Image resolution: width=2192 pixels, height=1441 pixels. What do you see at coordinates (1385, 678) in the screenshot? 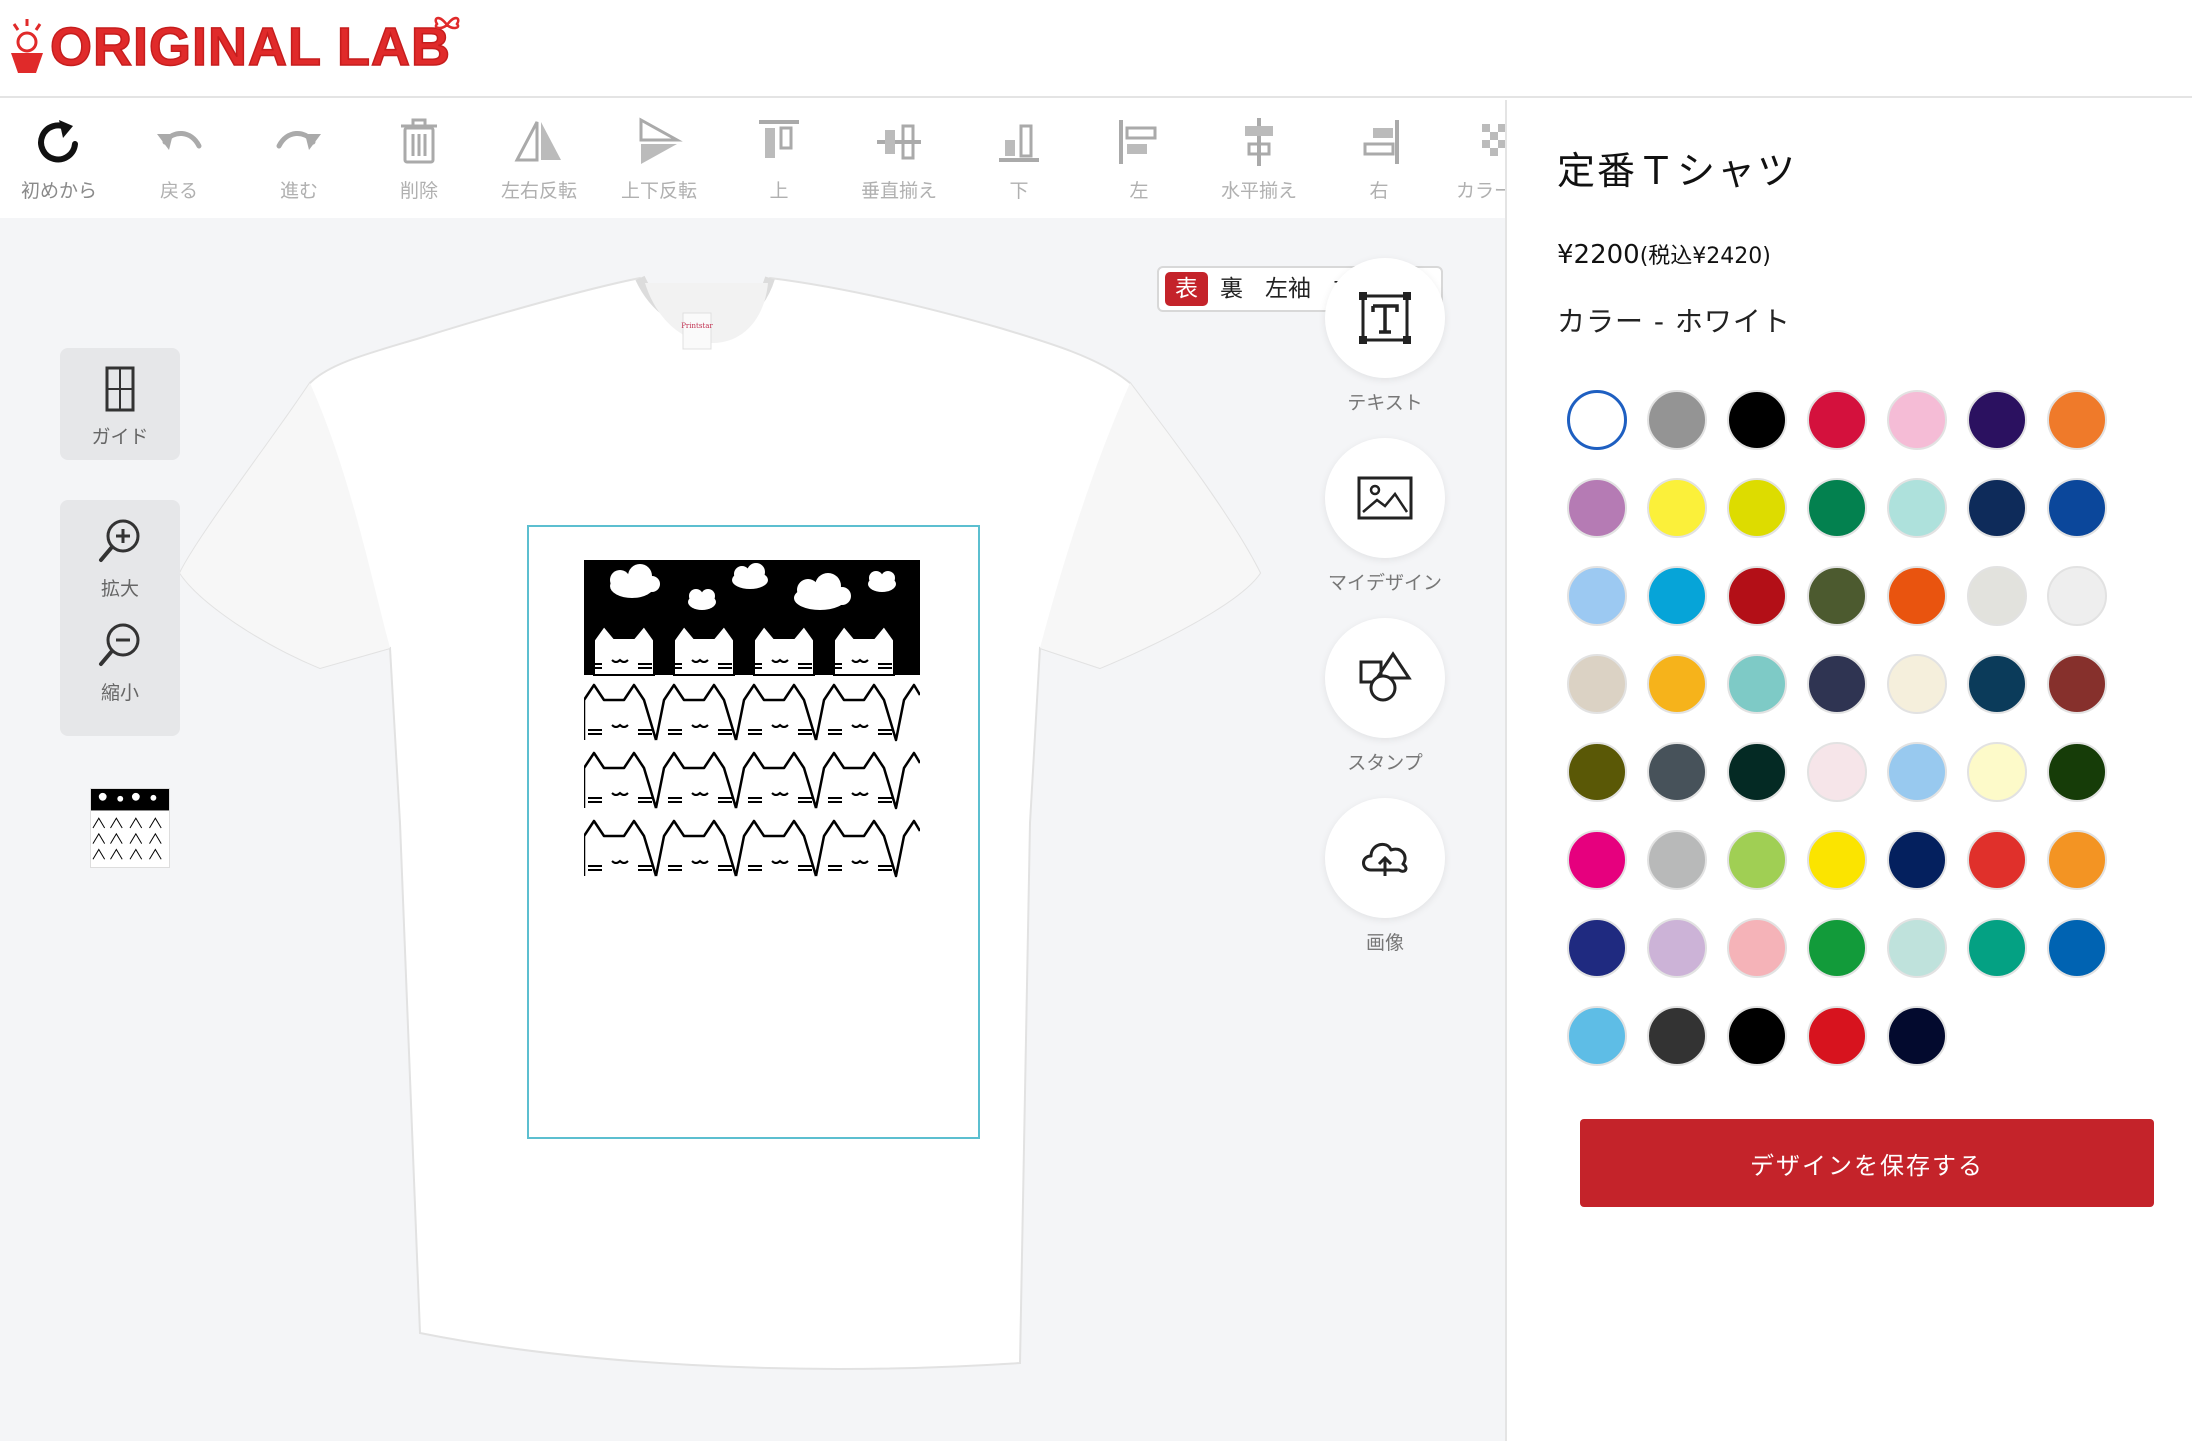
I see `stamp-button` at bounding box center [1385, 678].